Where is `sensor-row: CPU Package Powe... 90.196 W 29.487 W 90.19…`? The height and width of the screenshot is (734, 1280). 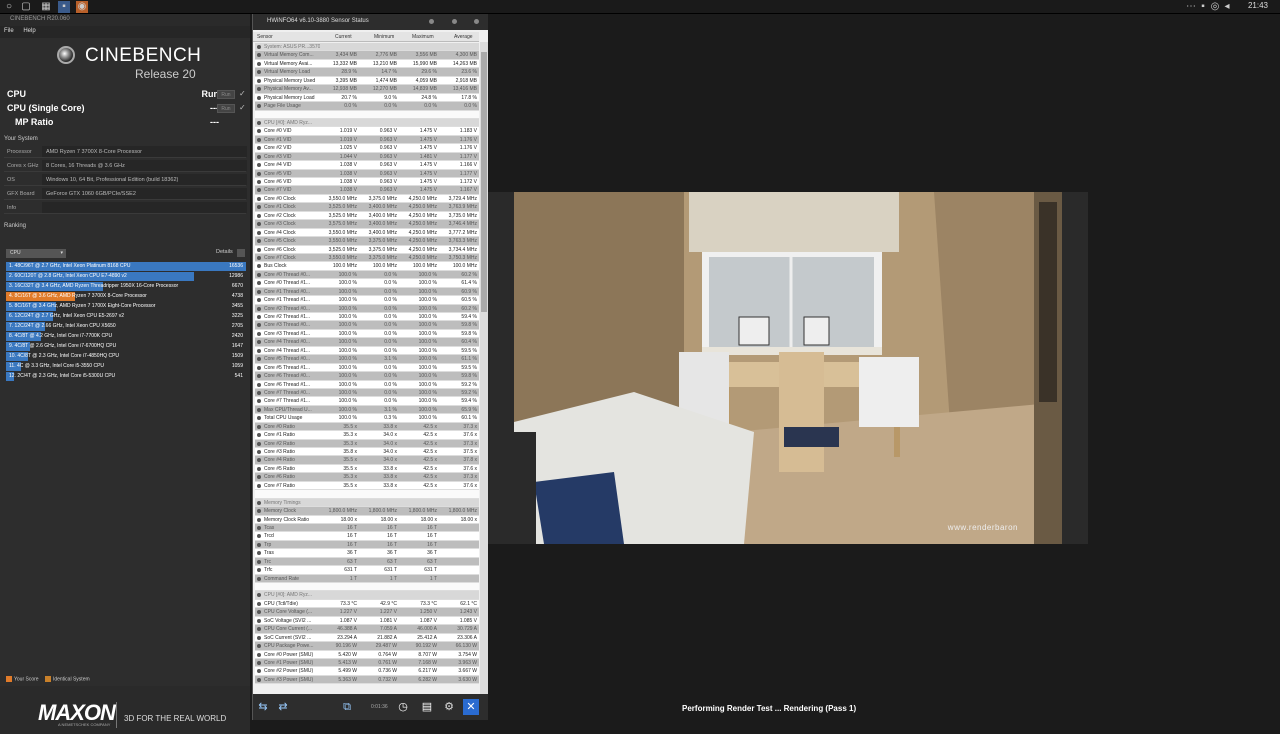 sensor-row: CPU Package Powe... 90.196 W 29.487 W 90.19… is located at coordinates (367, 646).